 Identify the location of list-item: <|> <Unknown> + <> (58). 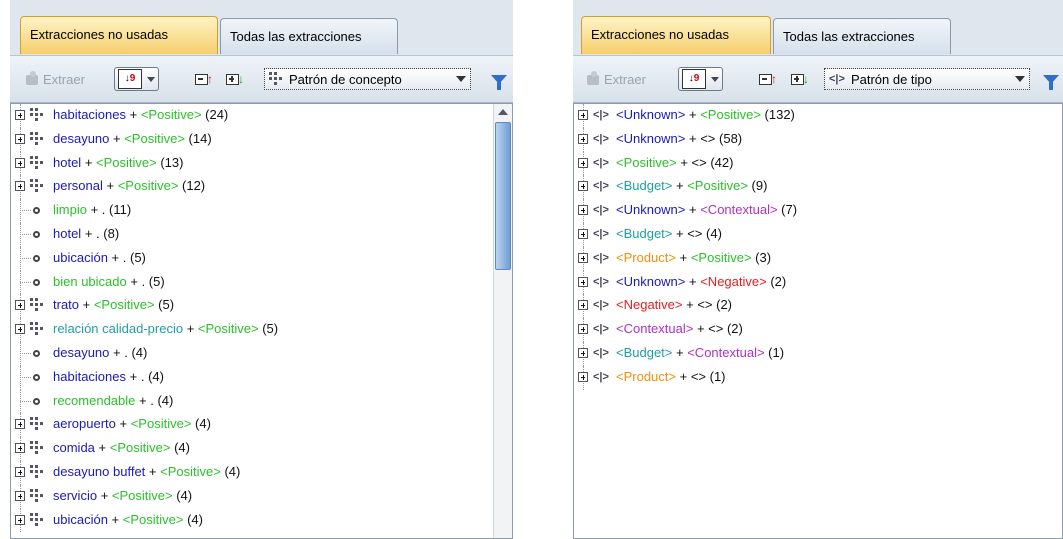
(818, 139).